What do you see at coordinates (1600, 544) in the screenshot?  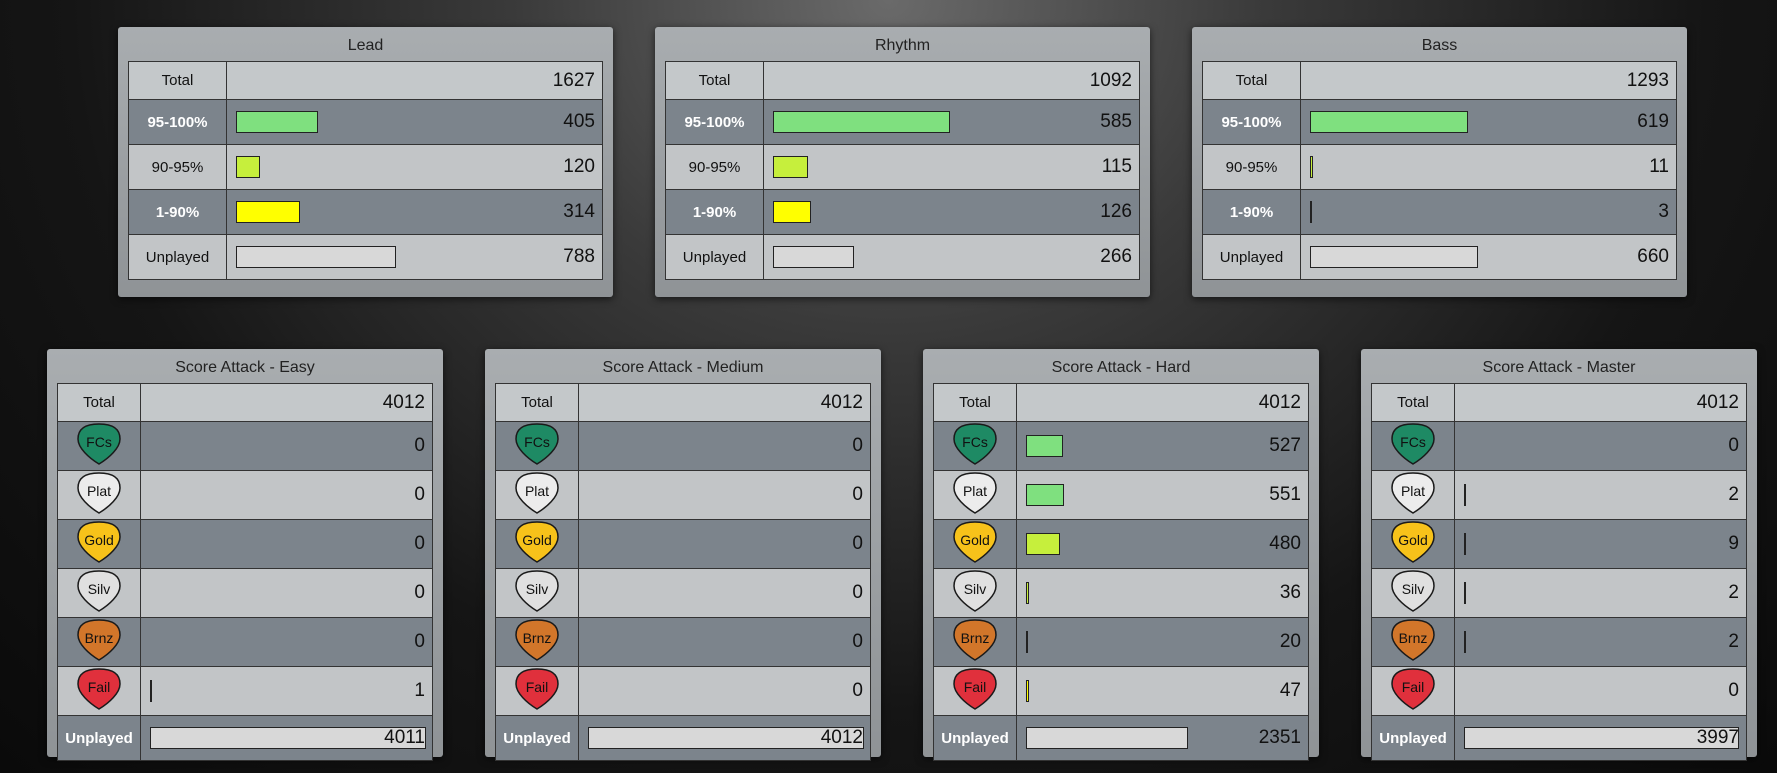 I see `bar-cell: 9` at bounding box center [1600, 544].